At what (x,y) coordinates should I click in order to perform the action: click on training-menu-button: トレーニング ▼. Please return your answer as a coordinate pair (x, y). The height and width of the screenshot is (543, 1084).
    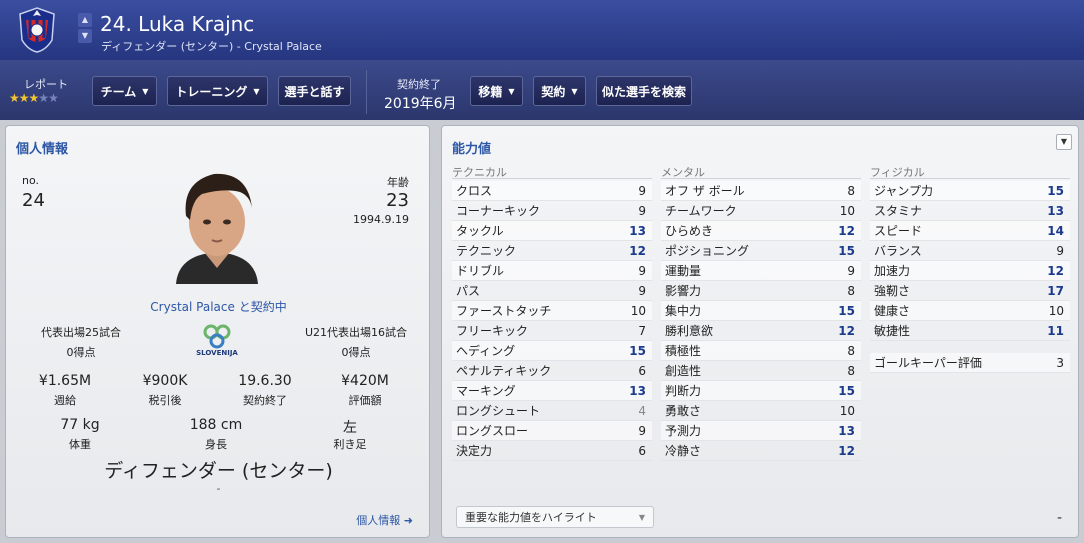
    Looking at the image, I should click on (217, 91).